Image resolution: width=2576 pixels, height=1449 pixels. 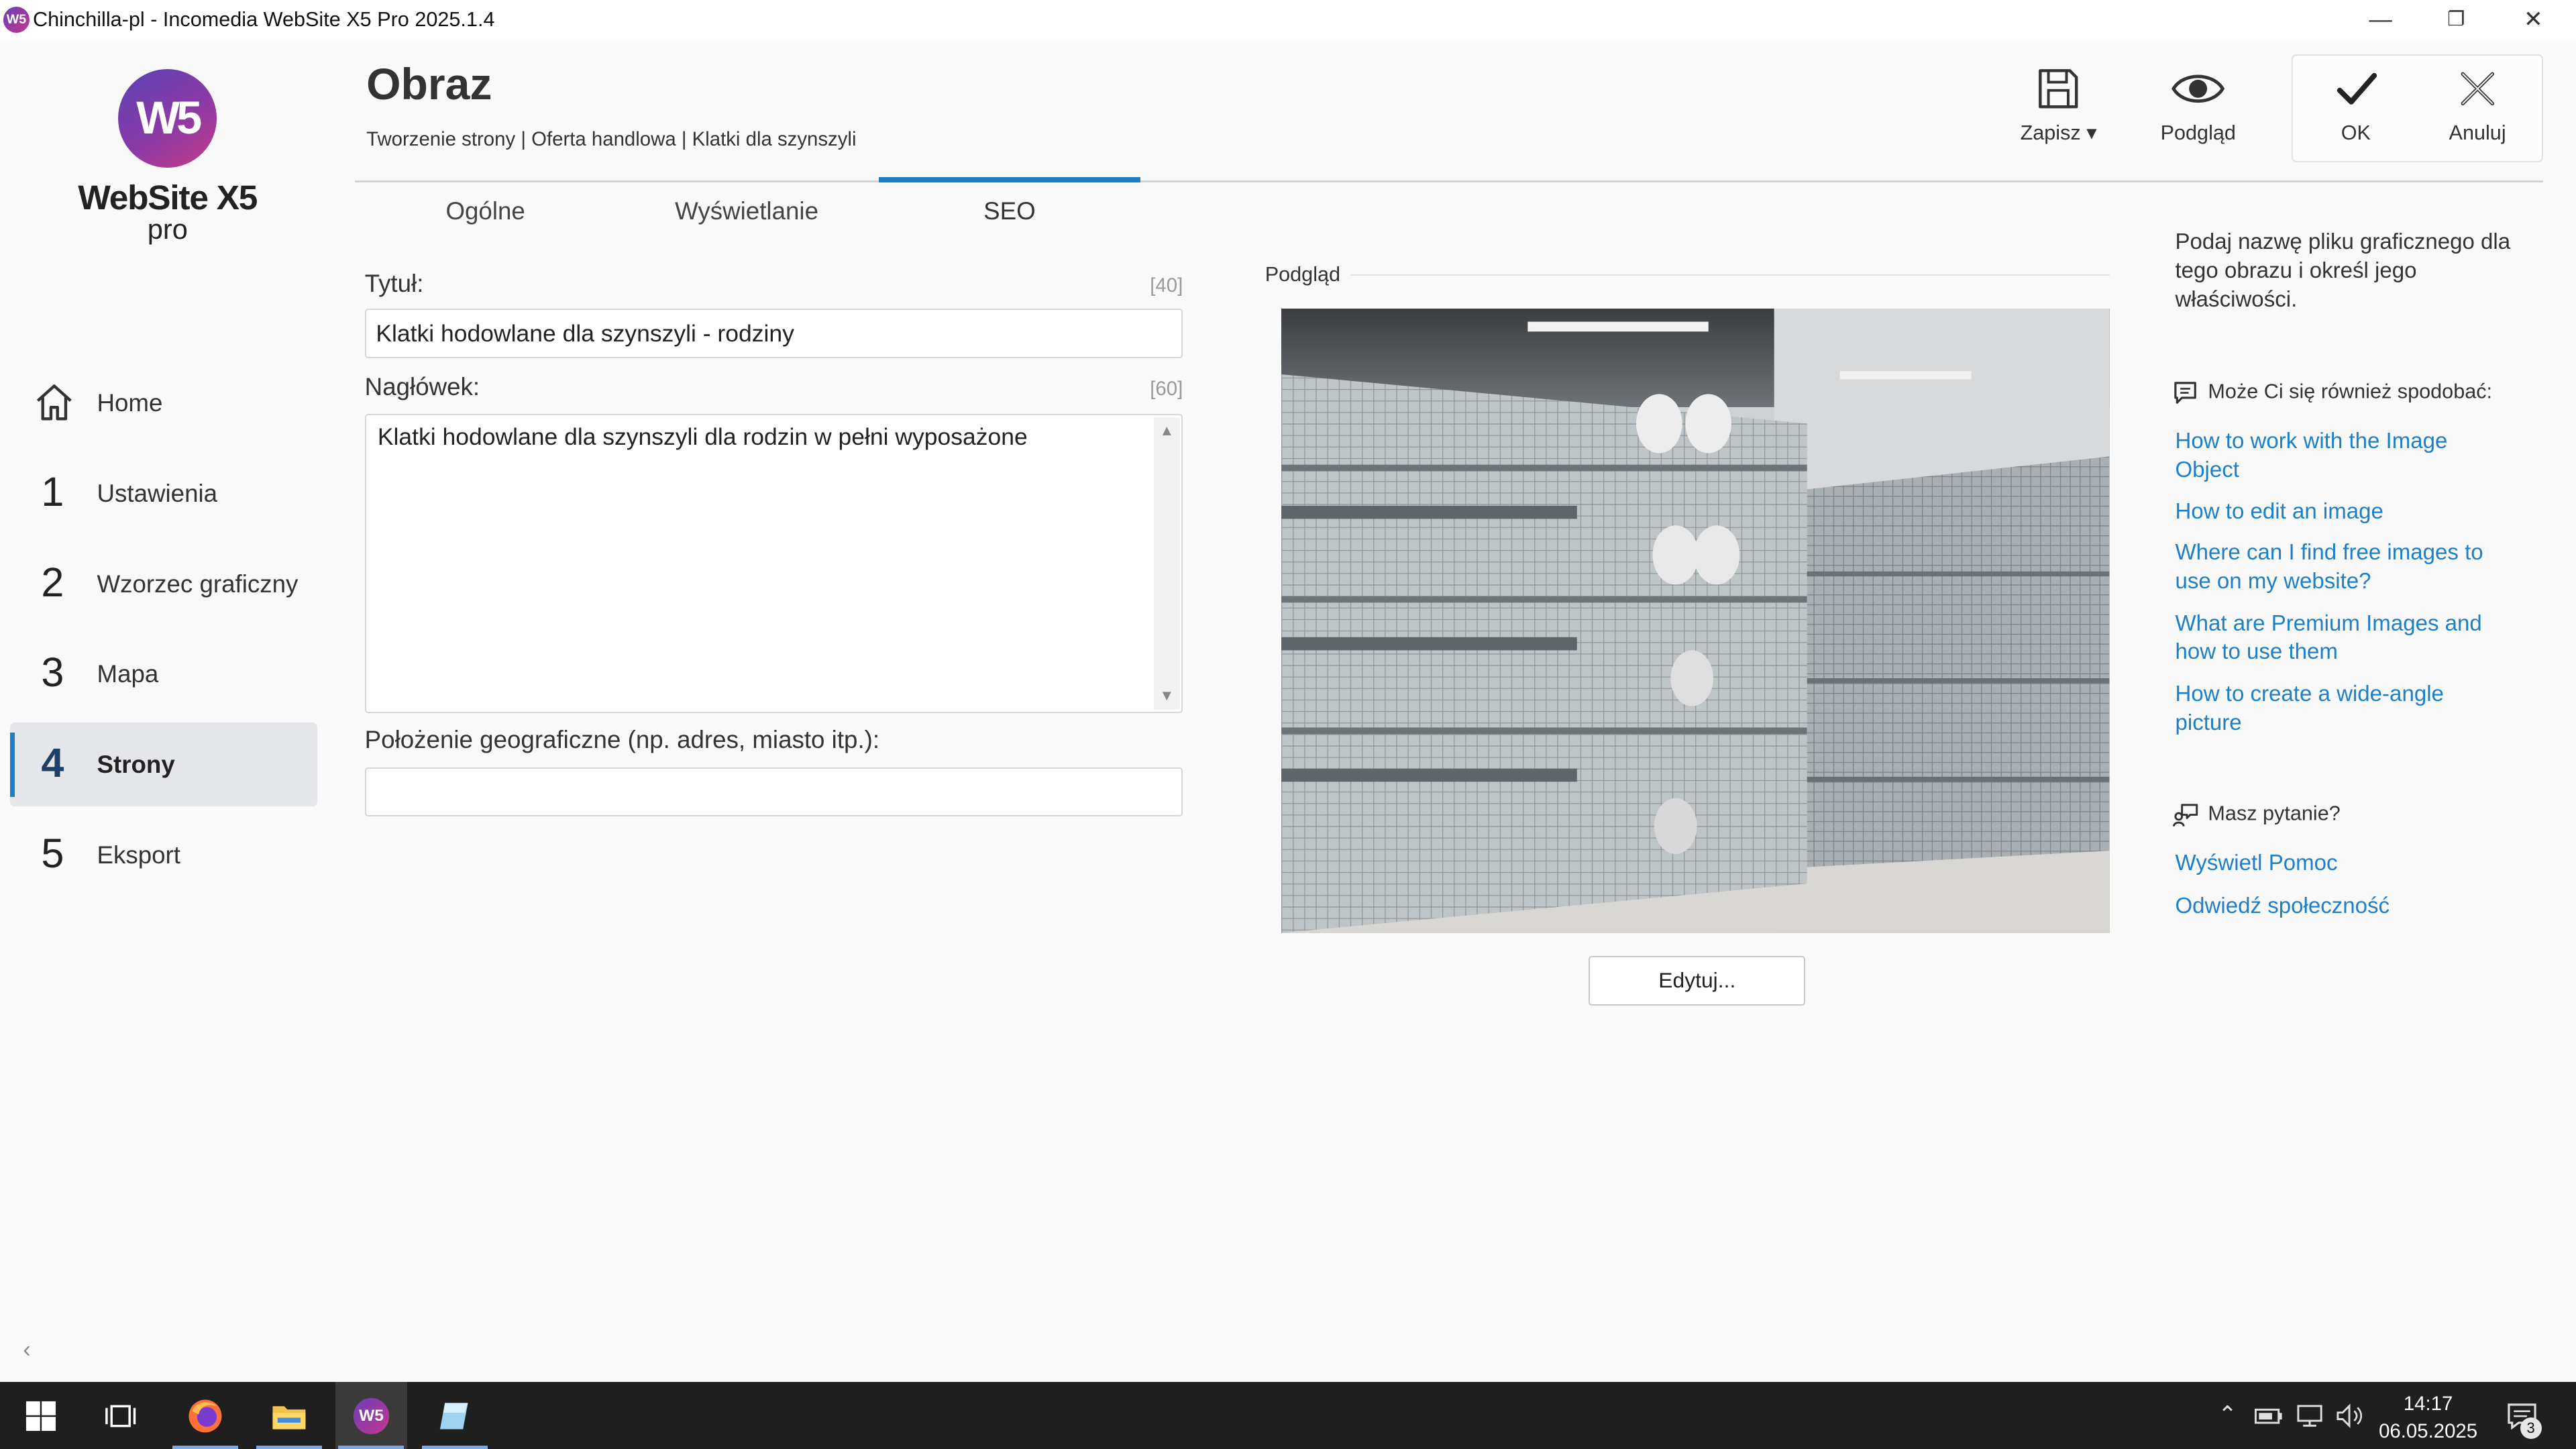 What do you see at coordinates (2185, 815) in the screenshot?
I see `question-chat-icon` at bounding box center [2185, 815].